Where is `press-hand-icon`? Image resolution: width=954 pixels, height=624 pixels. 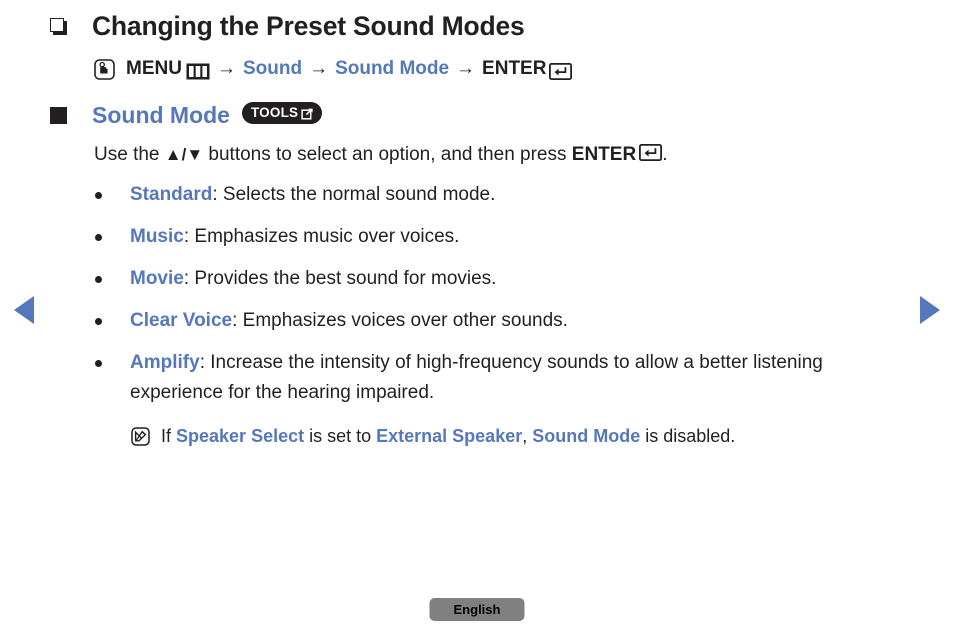
press-hand-icon is located at coordinates (104, 69).